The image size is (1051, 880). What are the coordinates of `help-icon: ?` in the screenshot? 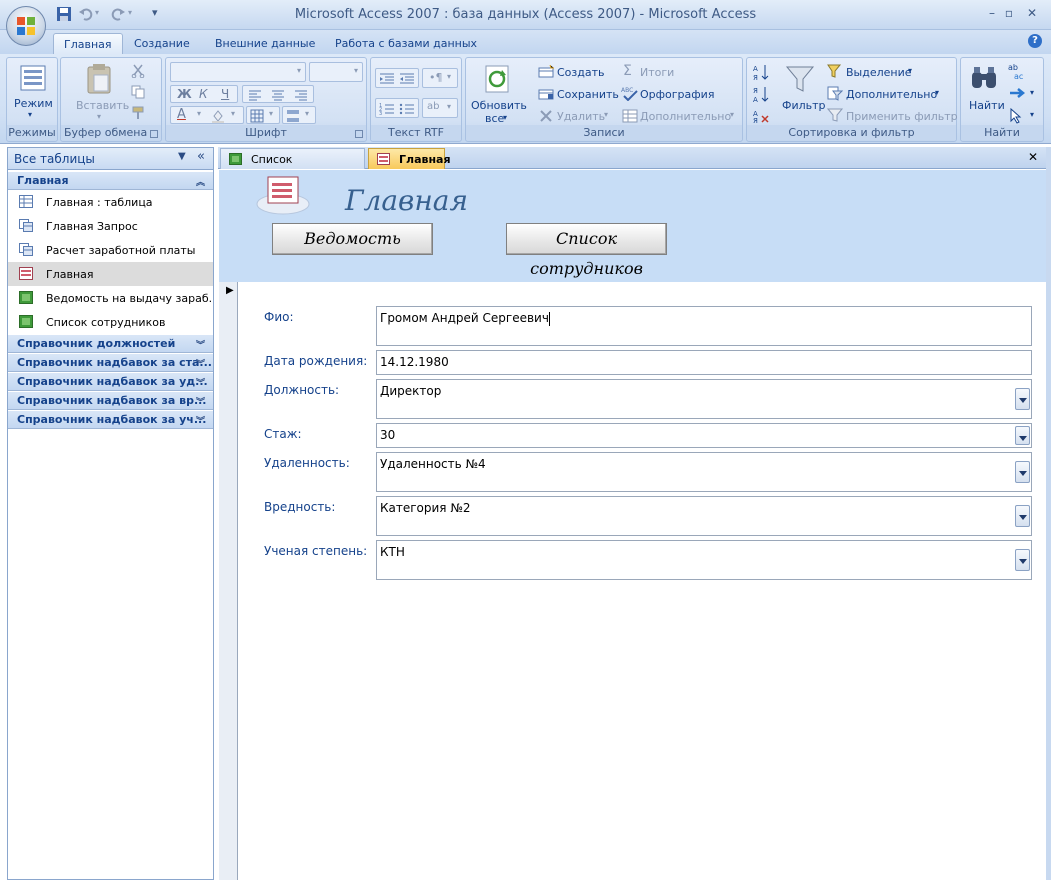 It's located at (1035, 41).